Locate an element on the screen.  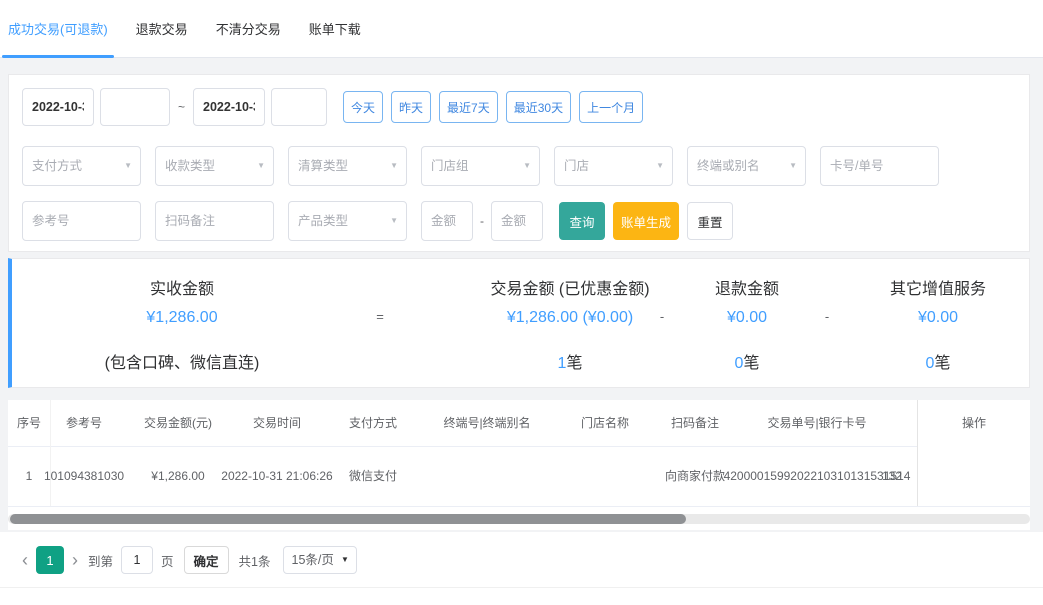
refund-count: 0笔 is located at coordinates (747, 361).